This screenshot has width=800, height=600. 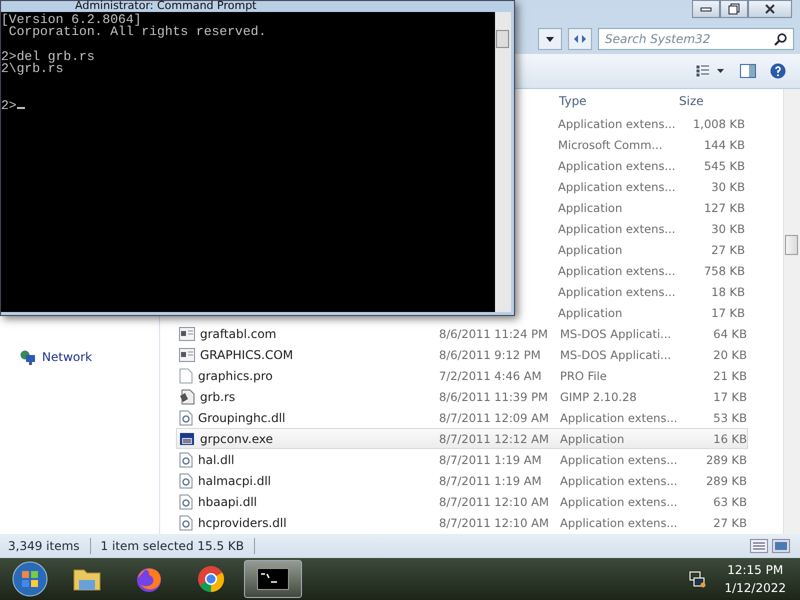 I want to click on tiles-view-icon, so click(x=781, y=546).